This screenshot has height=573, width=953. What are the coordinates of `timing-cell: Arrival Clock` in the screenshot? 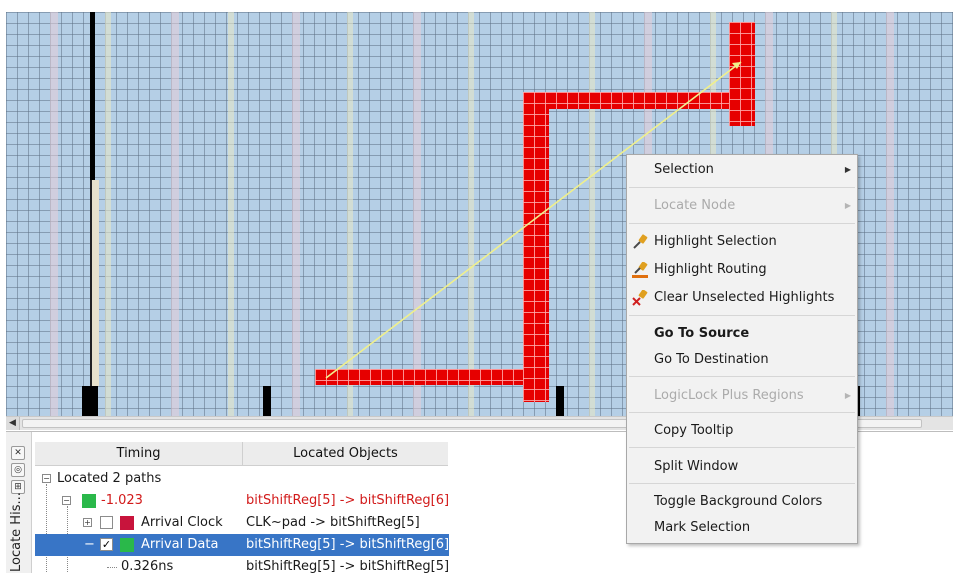 It's located at (182, 522).